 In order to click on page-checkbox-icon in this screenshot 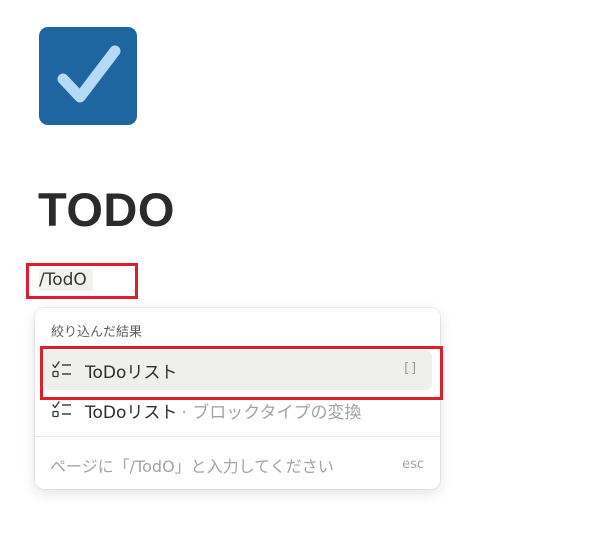, I will do `click(88, 76)`.